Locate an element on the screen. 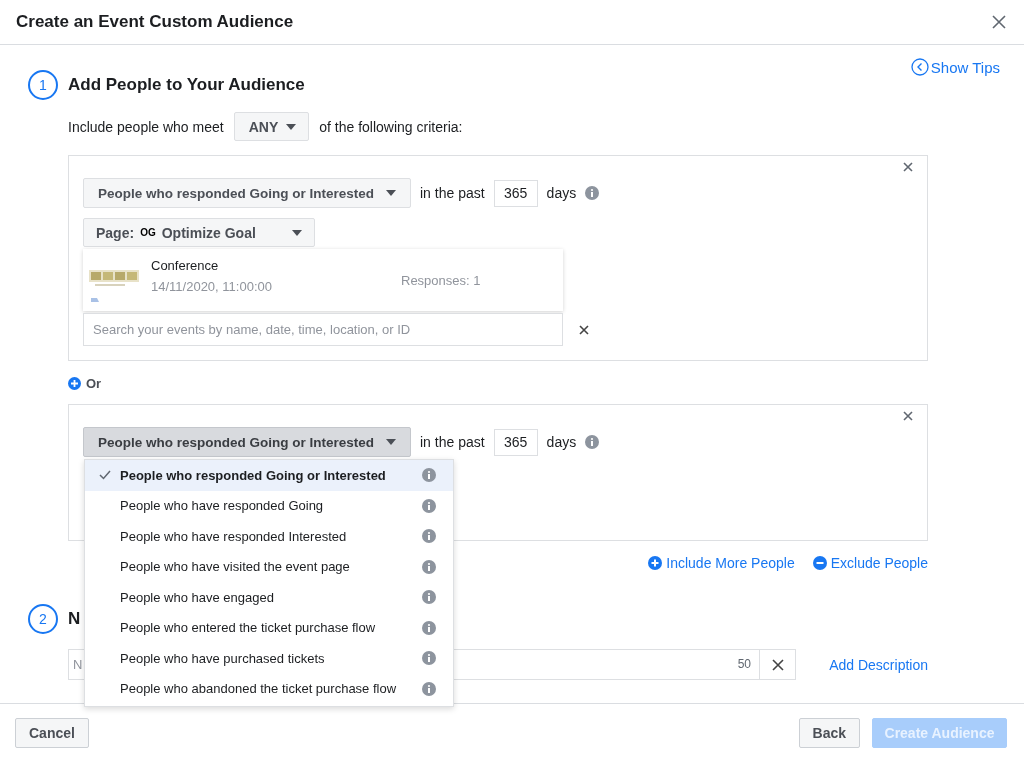 This screenshot has height=761, width=1024. menu-item: People who responded Going or Interested is located at coordinates (269, 475).